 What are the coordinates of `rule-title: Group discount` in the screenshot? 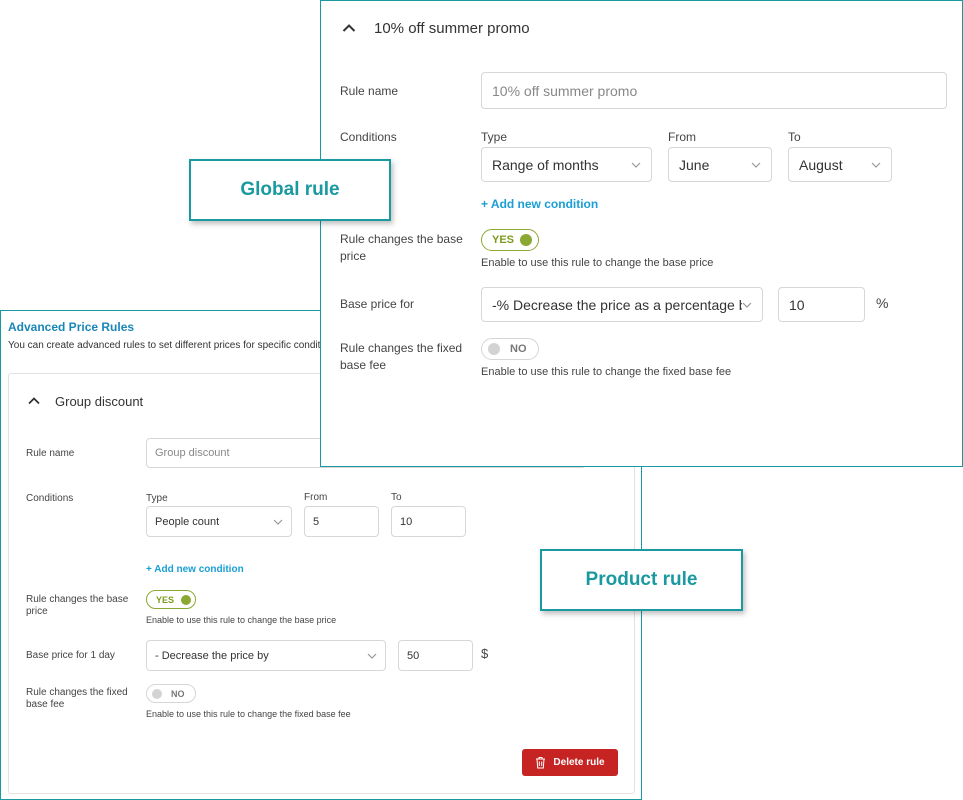 It's located at (99, 401).